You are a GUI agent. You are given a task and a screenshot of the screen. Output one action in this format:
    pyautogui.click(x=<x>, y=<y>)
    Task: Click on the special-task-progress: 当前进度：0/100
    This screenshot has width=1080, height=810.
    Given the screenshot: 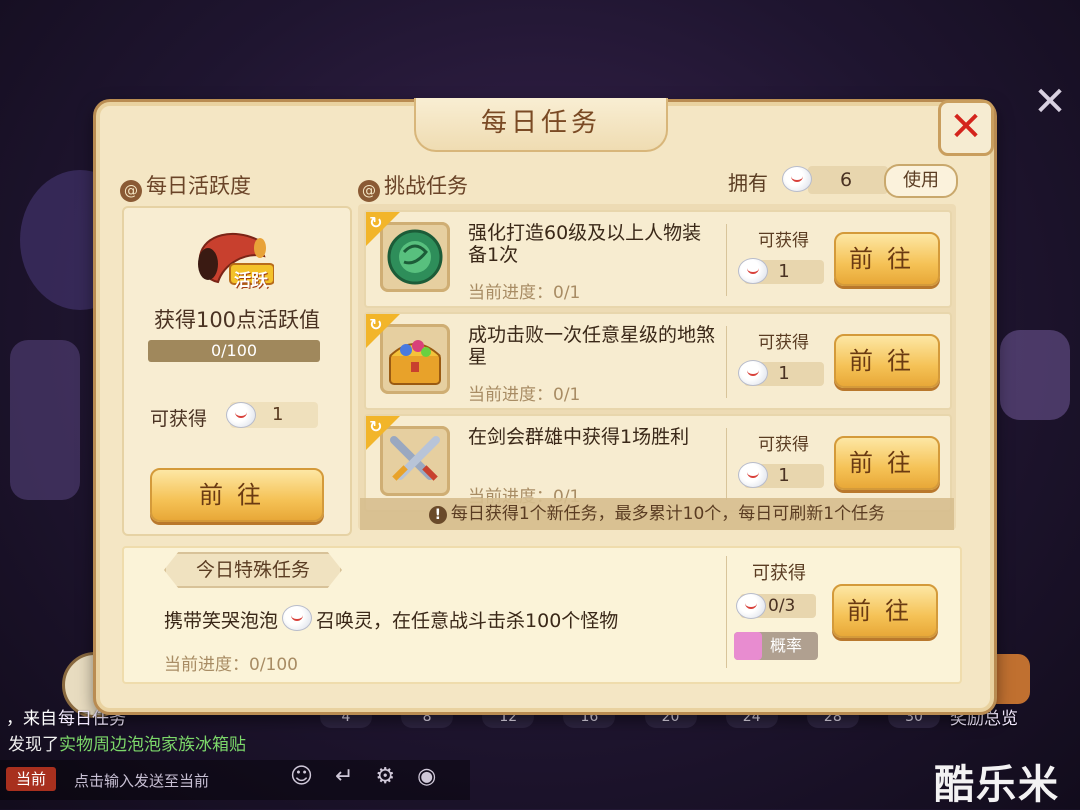 What is the action you would take?
    pyautogui.click(x=231, y=665)
    